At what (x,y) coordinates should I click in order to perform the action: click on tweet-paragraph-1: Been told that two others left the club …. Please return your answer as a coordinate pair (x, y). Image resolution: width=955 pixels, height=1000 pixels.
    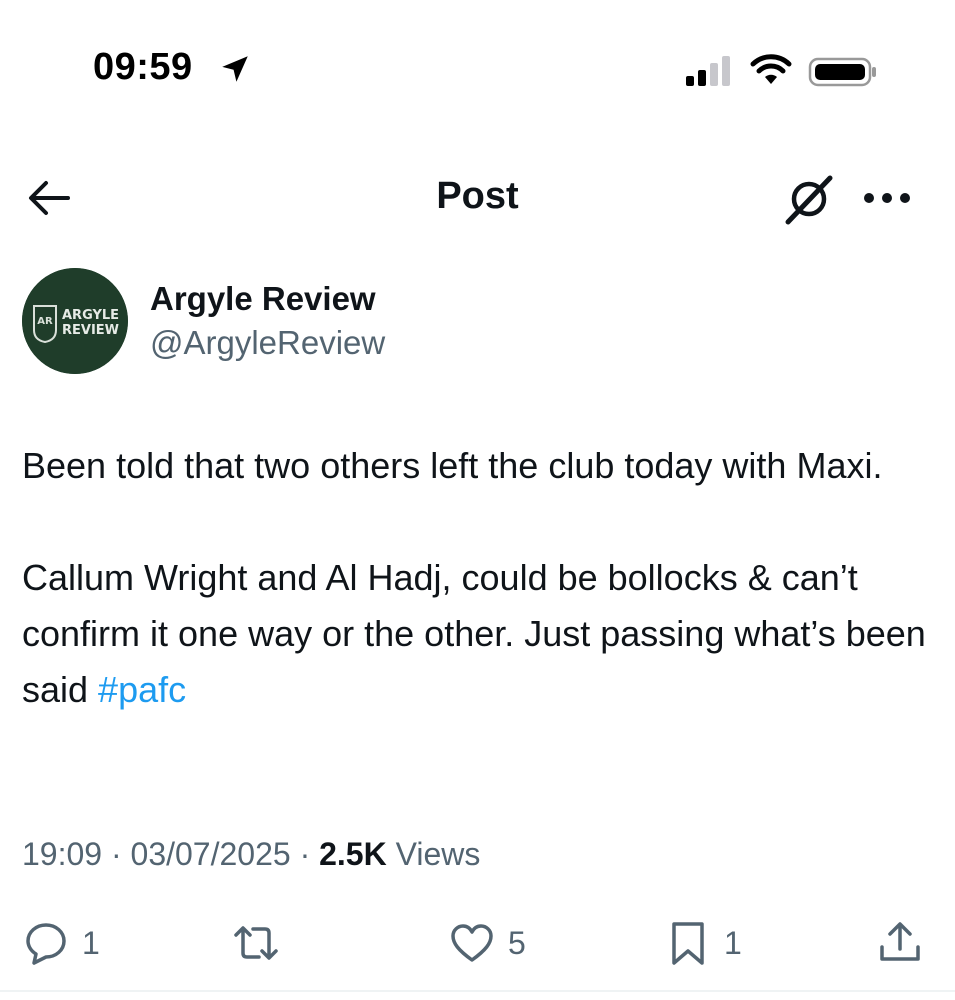
    Looking at the image, I should click on (452, 465).